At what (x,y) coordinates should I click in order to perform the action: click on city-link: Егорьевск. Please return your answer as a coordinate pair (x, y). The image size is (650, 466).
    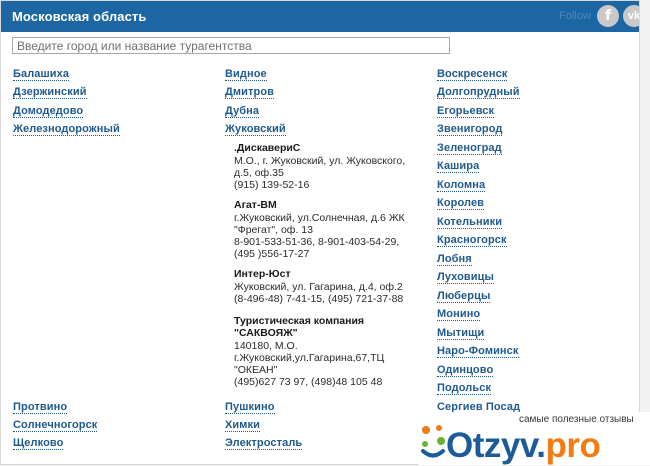
    Looking at the image, I should click on (466, 111).